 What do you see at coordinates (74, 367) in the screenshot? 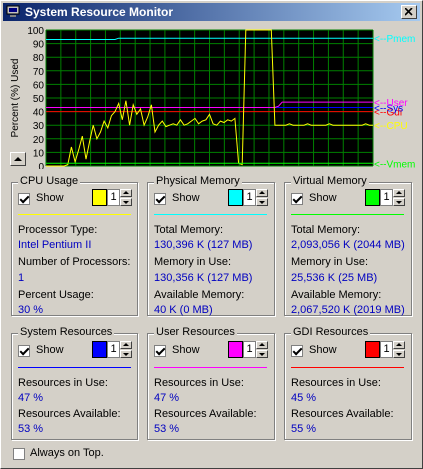
I see `sys-color-underline` at bounding box center [74, 367].